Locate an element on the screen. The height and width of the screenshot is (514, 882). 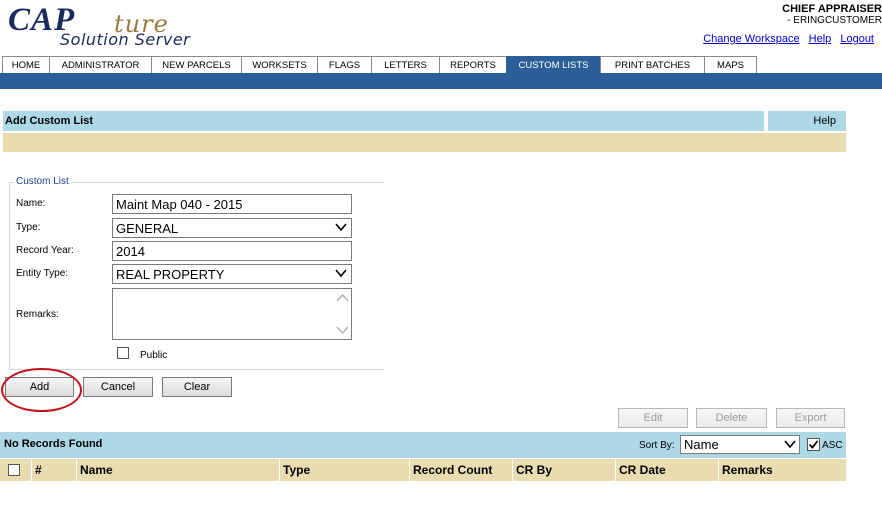
message-bar is located at coordinates (424, 142).